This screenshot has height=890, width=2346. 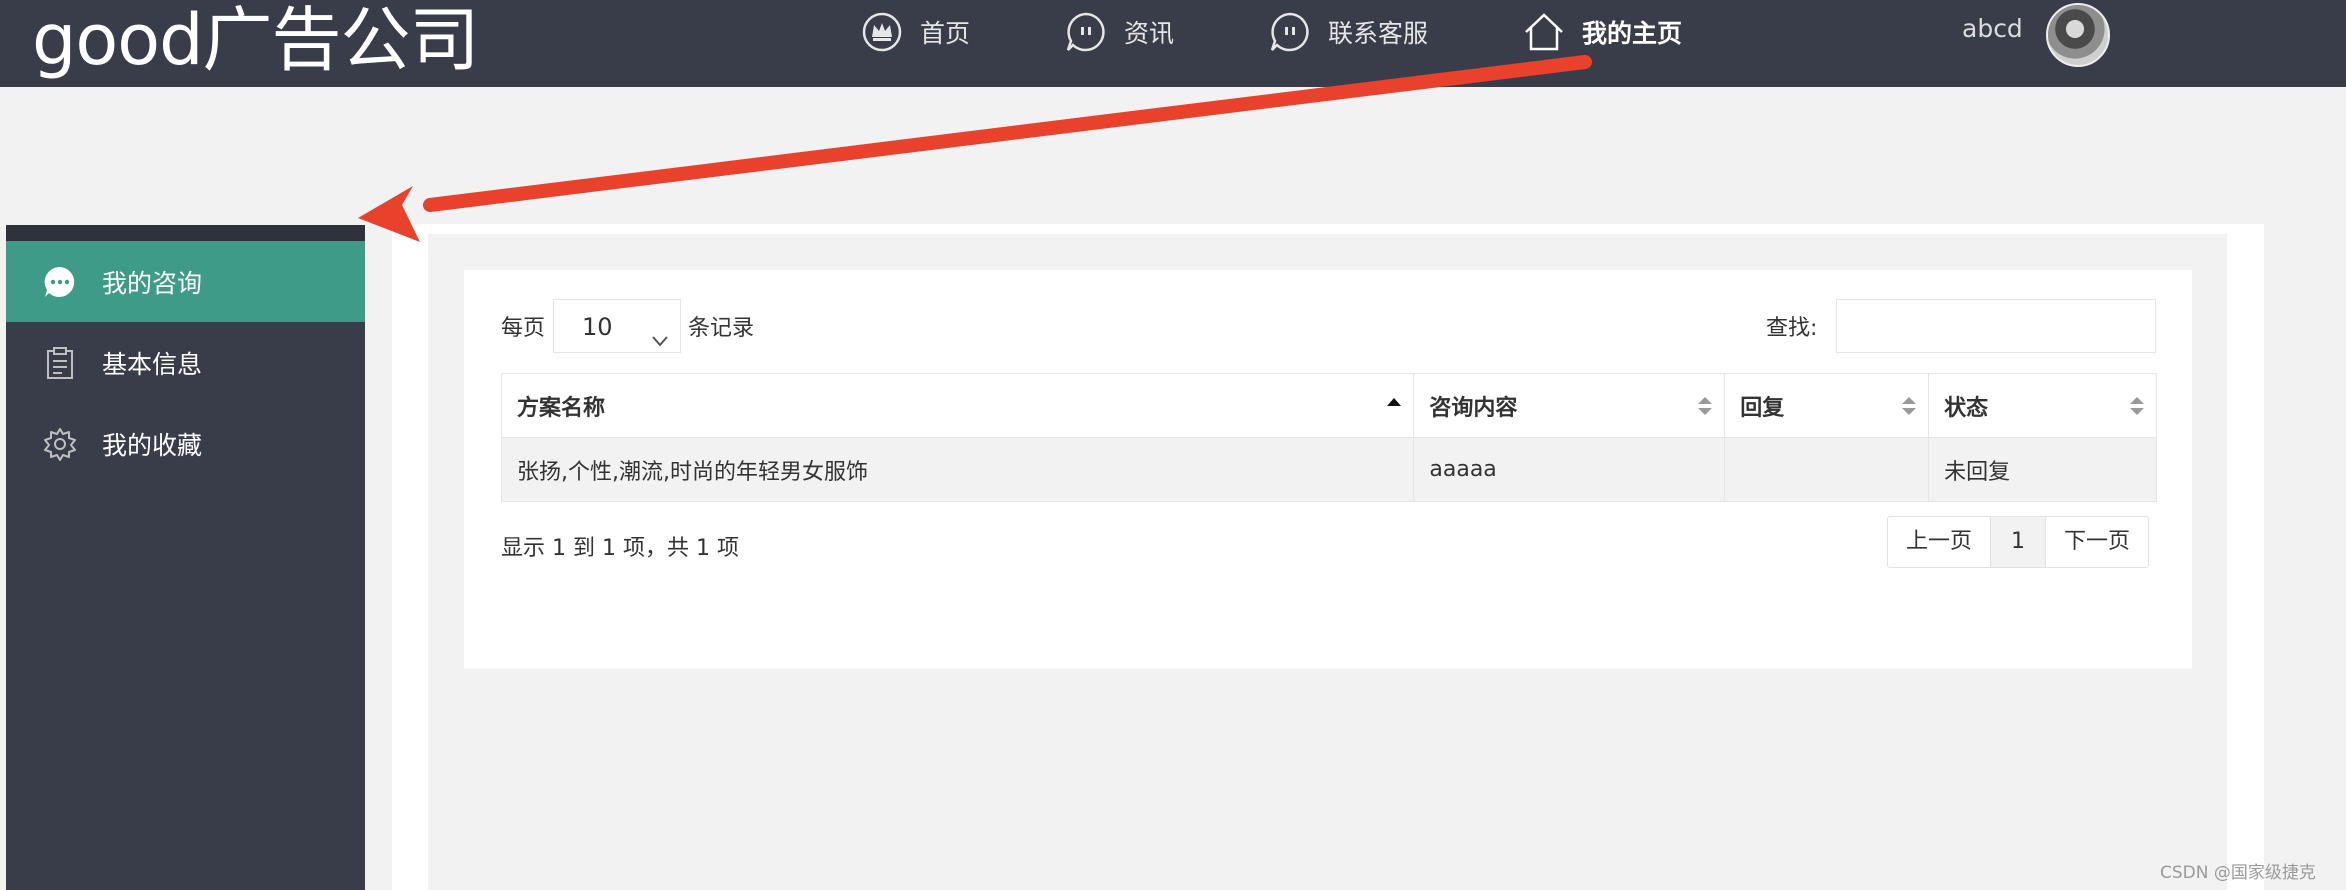 I want to click on sidebar-item-label: 基本信息, so click(x=152, y=364).